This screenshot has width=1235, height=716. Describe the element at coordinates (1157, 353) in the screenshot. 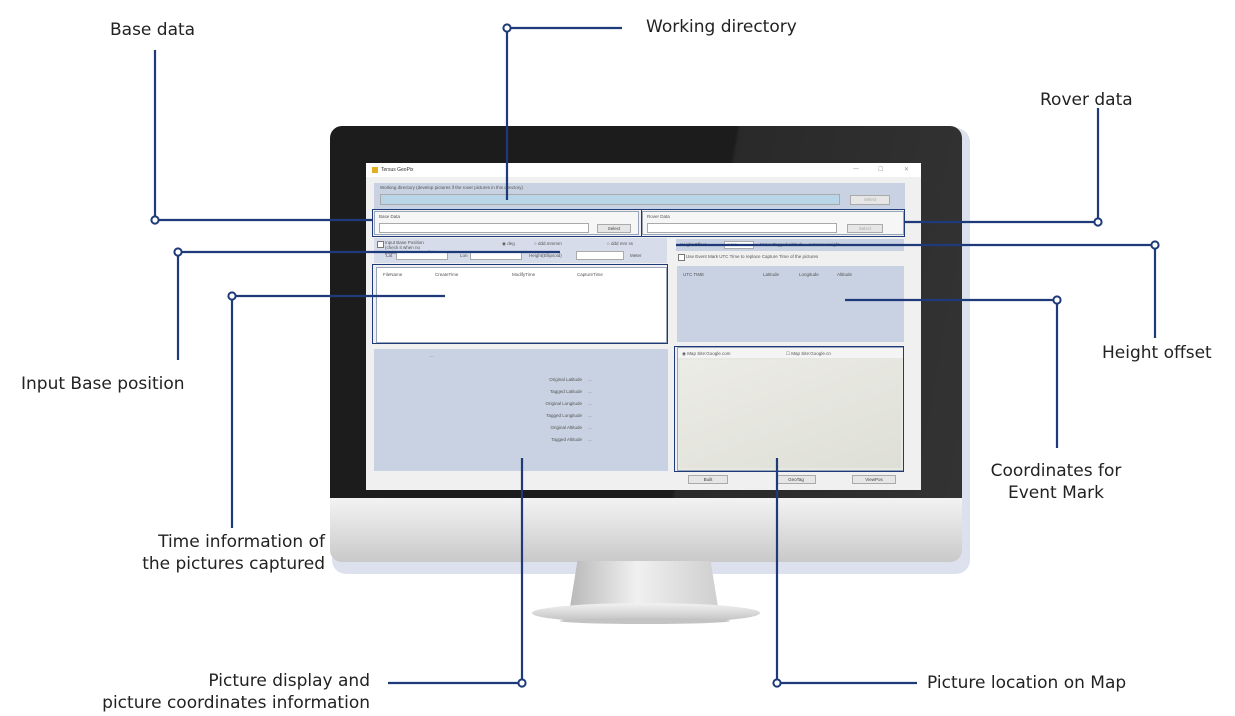

I see `callout-height-offset: Height offset` at that location.